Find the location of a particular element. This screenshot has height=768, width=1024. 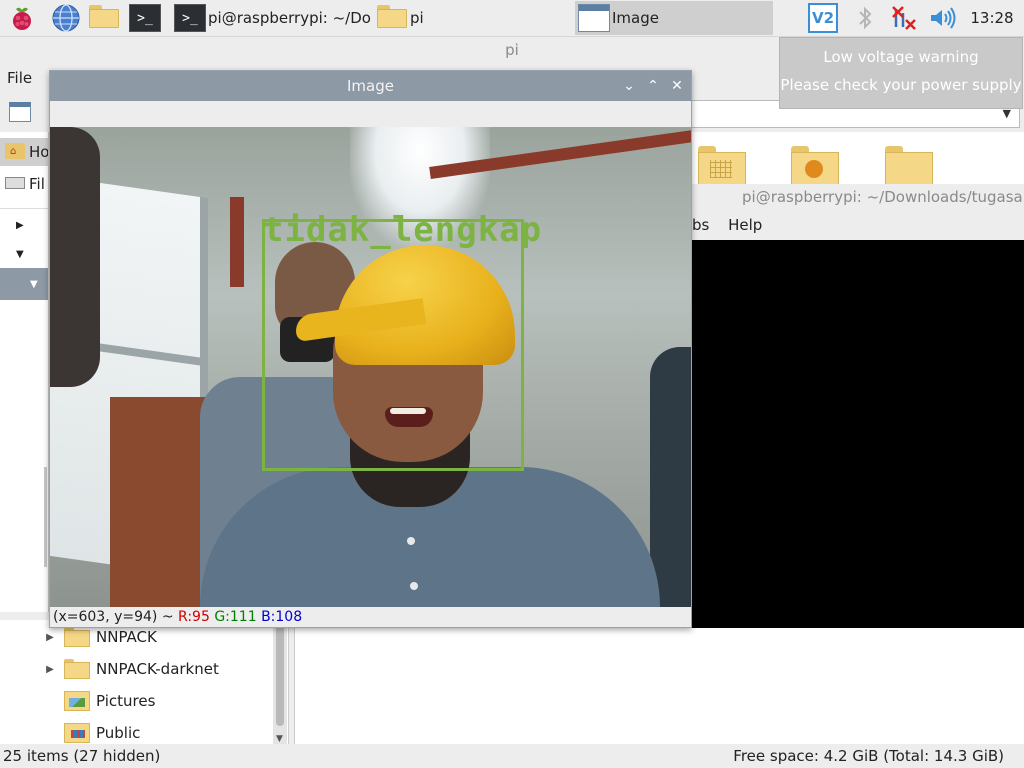

task-image-label: Image is located at coordinates (635, 18).